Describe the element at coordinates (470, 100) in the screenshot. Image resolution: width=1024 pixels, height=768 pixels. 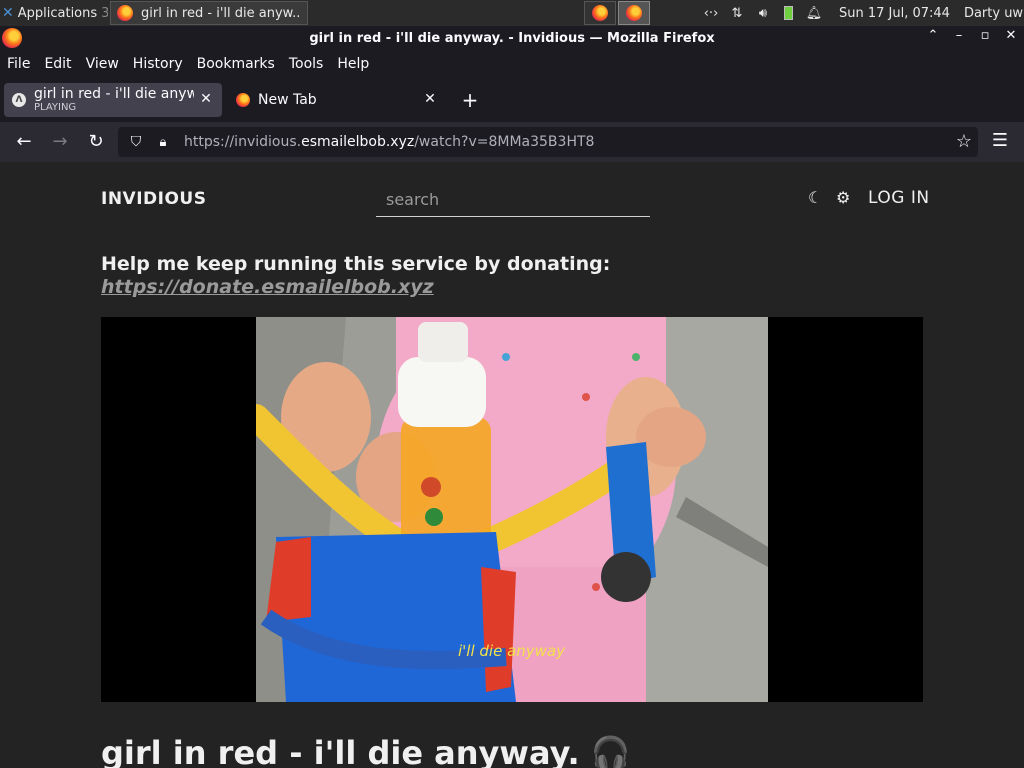
I see `new-tab-button: +` at that location.